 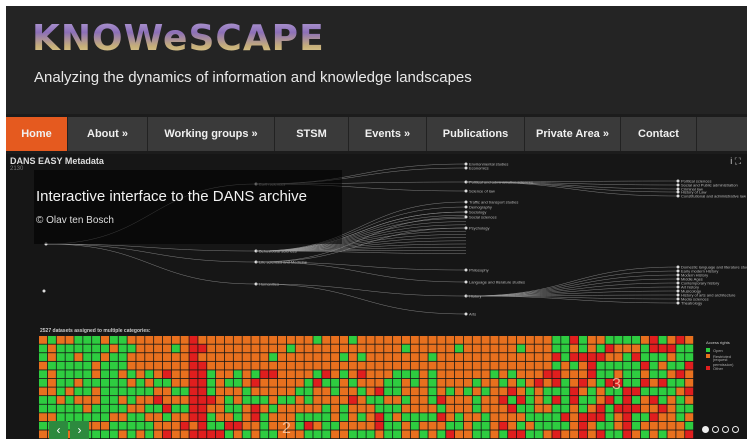 What do you see at coordinates (678, 283) in the screenshot?
I see `tree-leaf-9-node` at bounding box center [678, 283].